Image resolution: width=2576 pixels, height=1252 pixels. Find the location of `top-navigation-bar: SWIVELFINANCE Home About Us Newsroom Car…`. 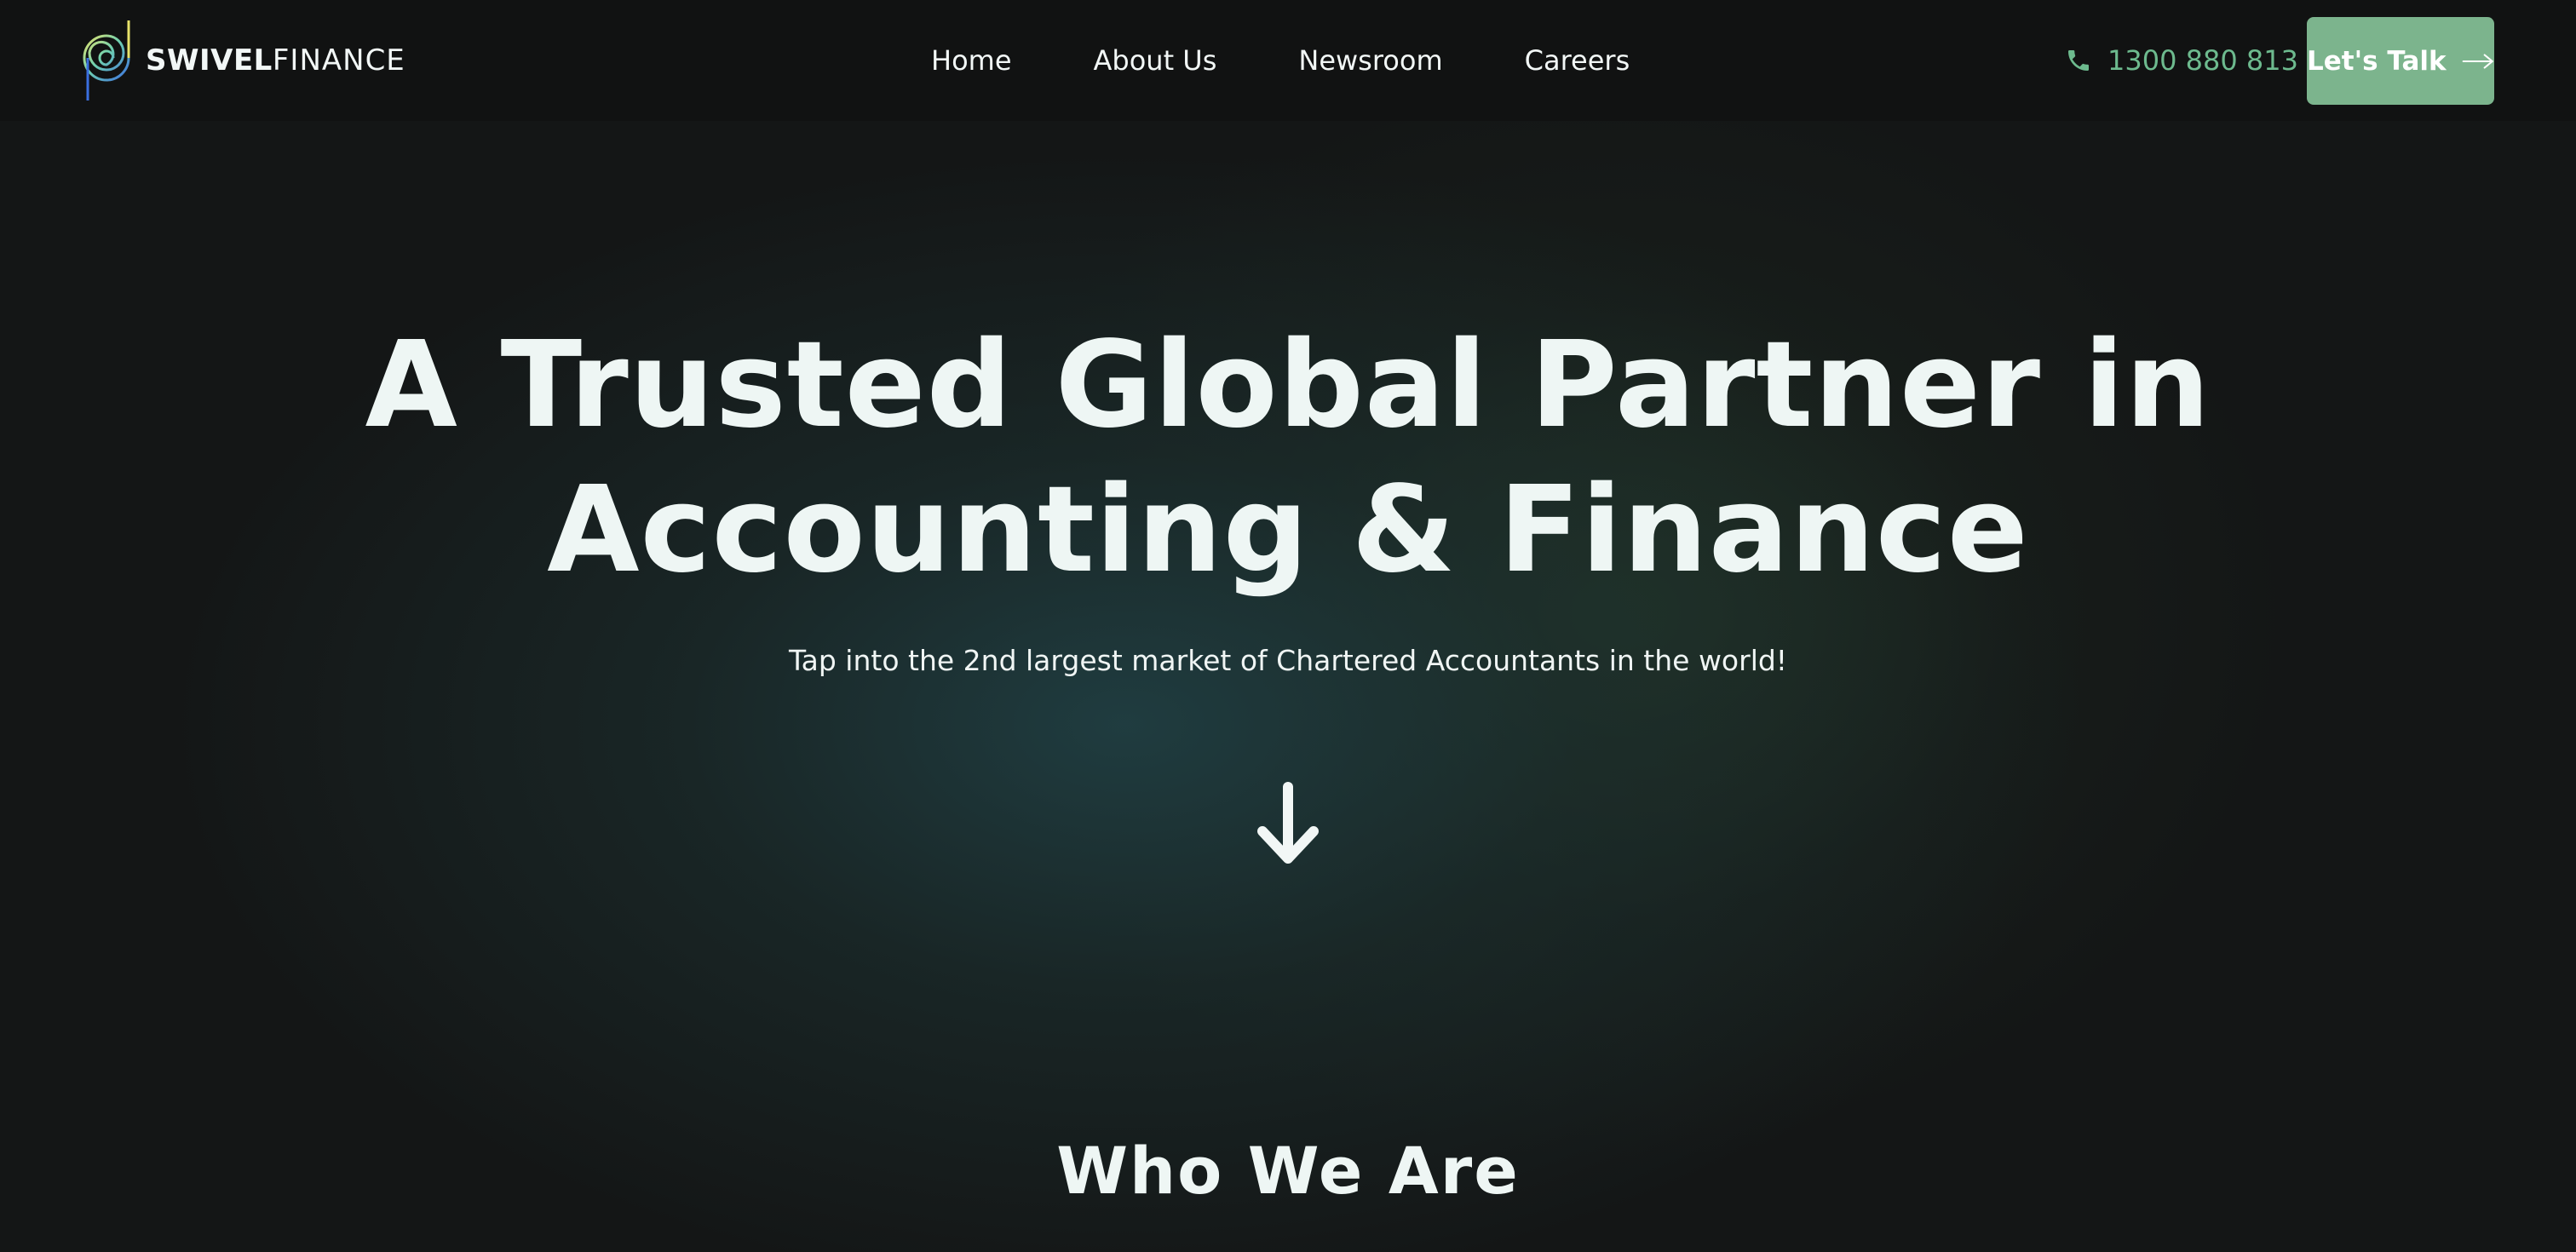

top-navigation-bar: SWIVELFINANCE Home About Us Newsroom Car… is located at coordinates (1288, 61).